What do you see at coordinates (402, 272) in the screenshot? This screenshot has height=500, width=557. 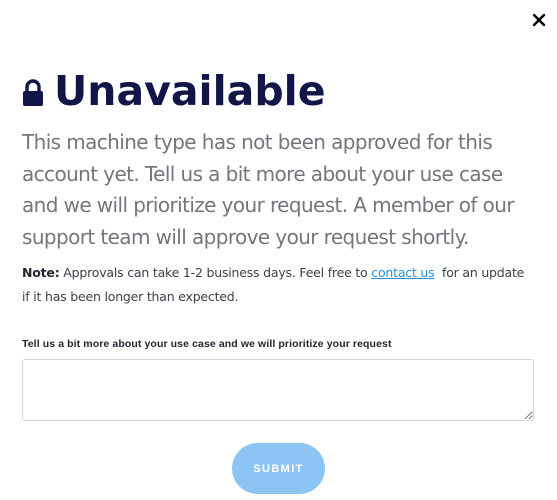 I see `contact-us-link: contact us` at bounding box center [402, 272].